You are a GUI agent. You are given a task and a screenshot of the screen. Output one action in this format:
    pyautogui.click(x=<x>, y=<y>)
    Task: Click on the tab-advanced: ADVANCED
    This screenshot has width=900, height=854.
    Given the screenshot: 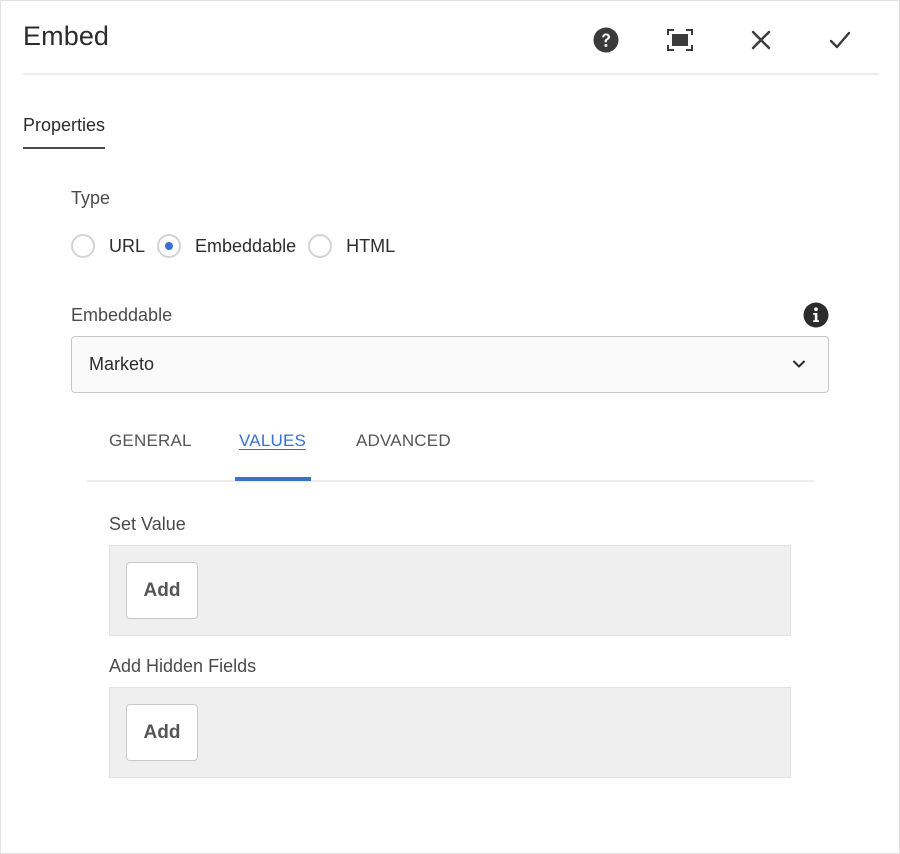 What is the action you would take?
    pyautogui.click(x=403, y=441)
    